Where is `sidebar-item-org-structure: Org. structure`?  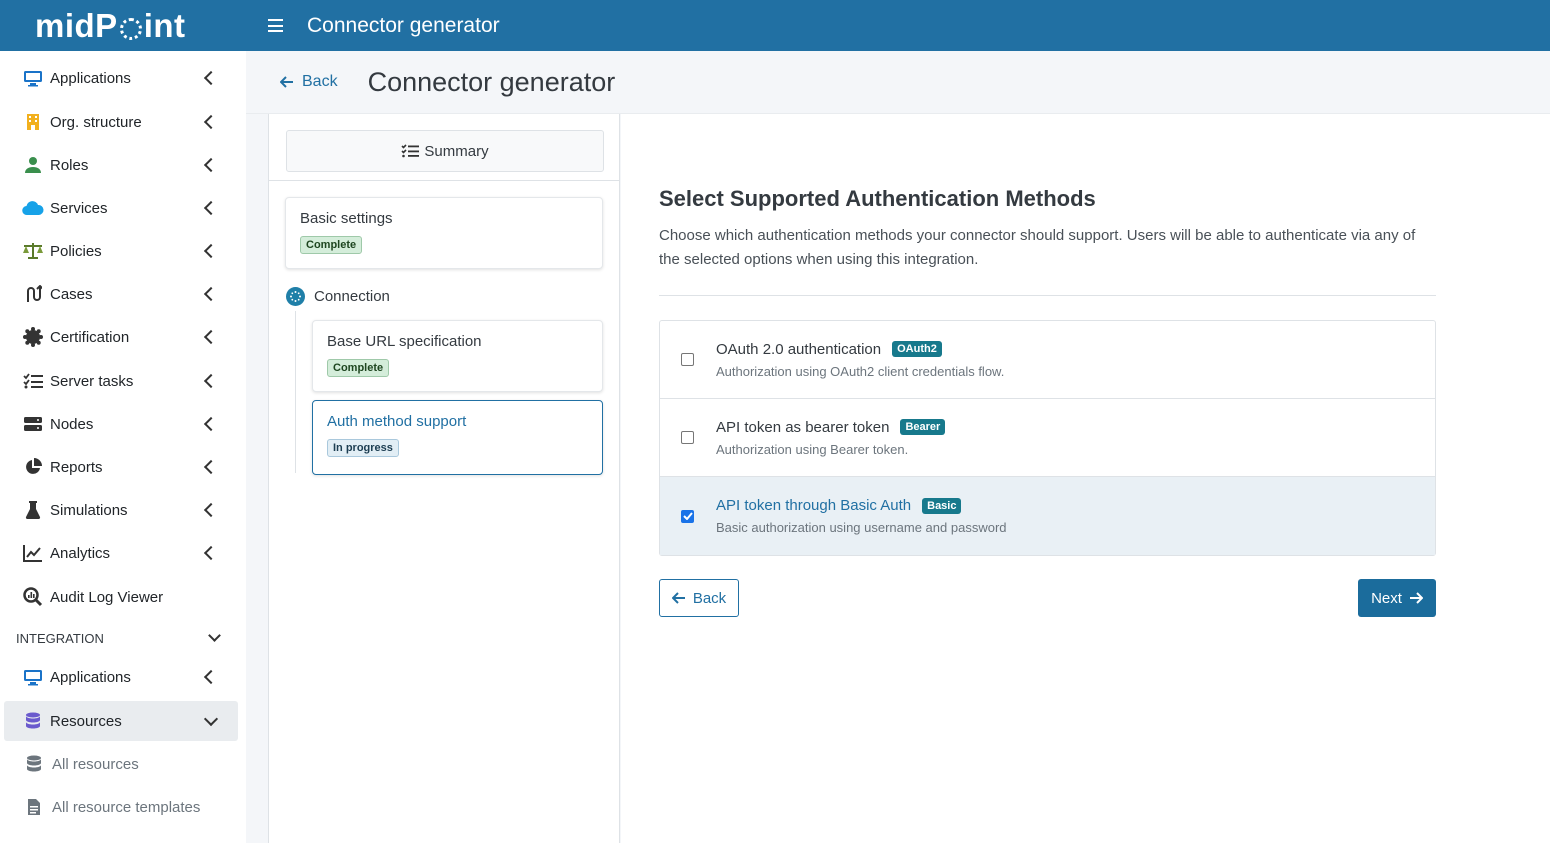
sidebar-item-org-structure: Org. structure is located at coordinates (121, 122).